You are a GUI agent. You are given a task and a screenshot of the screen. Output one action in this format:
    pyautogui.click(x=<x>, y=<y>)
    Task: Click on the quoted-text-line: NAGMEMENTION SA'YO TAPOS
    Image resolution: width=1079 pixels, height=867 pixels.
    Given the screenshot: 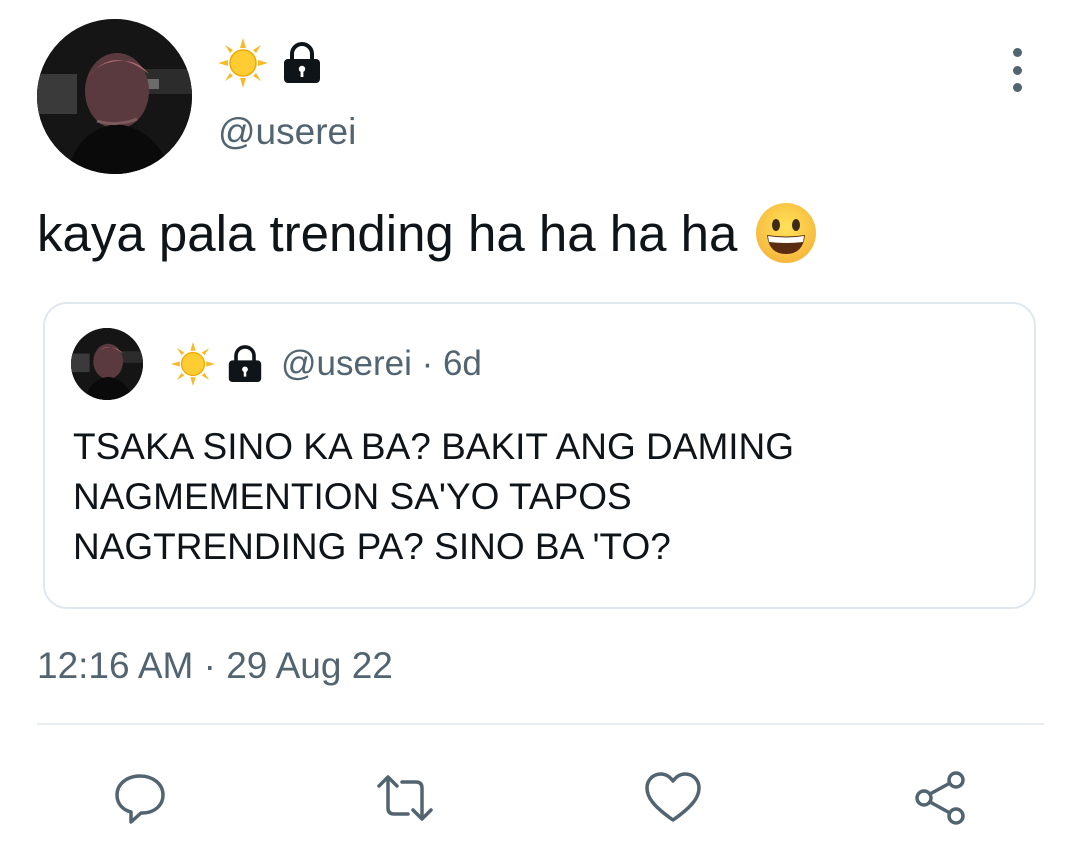 What is the action you would take?
    pyautogui.click(x=352, y=496)
    